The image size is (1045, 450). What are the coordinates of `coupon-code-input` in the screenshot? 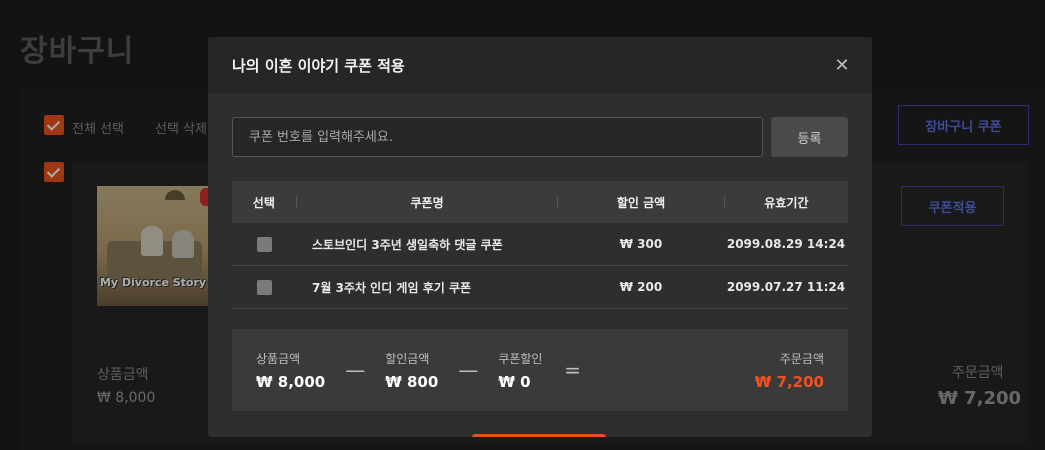 It's located at (497, 137).